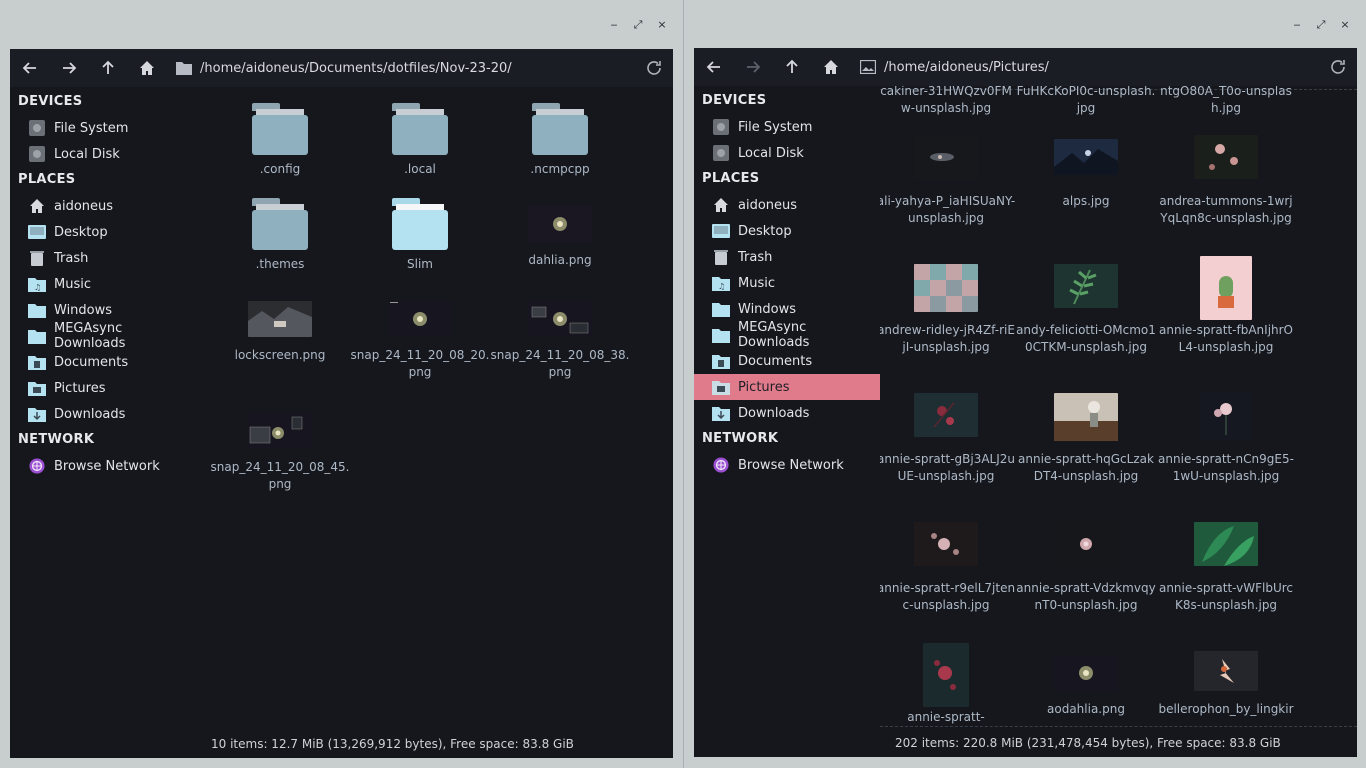 The image size is (1366, 768). I want to click on file-item: .config, so click(280, 140).